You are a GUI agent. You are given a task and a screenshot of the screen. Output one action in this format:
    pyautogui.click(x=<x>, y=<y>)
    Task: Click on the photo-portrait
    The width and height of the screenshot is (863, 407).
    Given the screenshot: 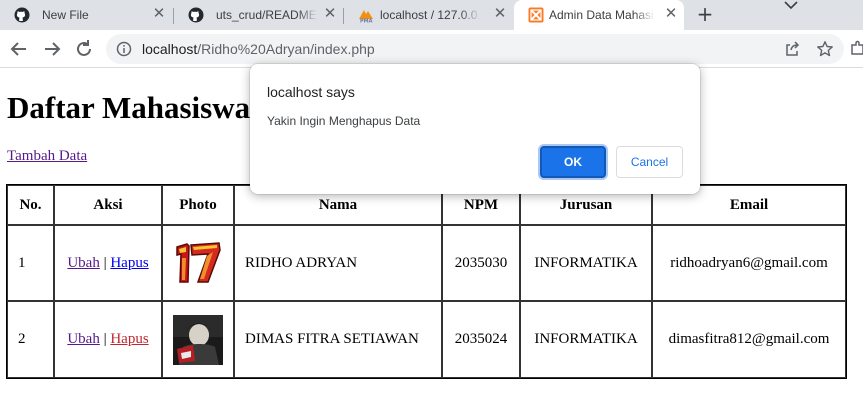 What is the action you would take?
    pyautogui.click(x=198, y=339)
    